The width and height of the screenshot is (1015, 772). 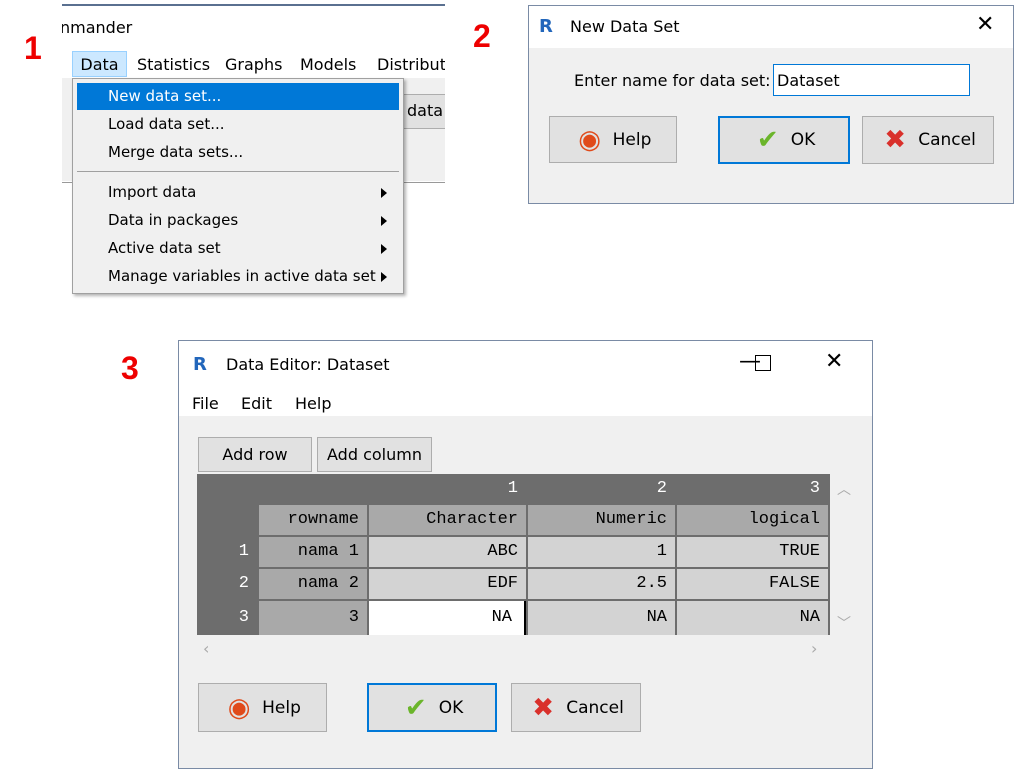 I want to click on header-rowname: rowname, so click(x=313, y=520).